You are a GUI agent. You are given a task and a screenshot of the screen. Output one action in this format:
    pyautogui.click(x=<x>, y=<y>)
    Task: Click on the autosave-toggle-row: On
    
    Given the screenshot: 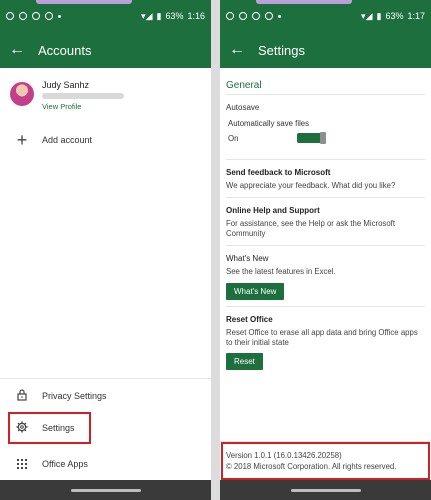 What is the action you would take?
    pyautogui.click(x=325, y=138)
    